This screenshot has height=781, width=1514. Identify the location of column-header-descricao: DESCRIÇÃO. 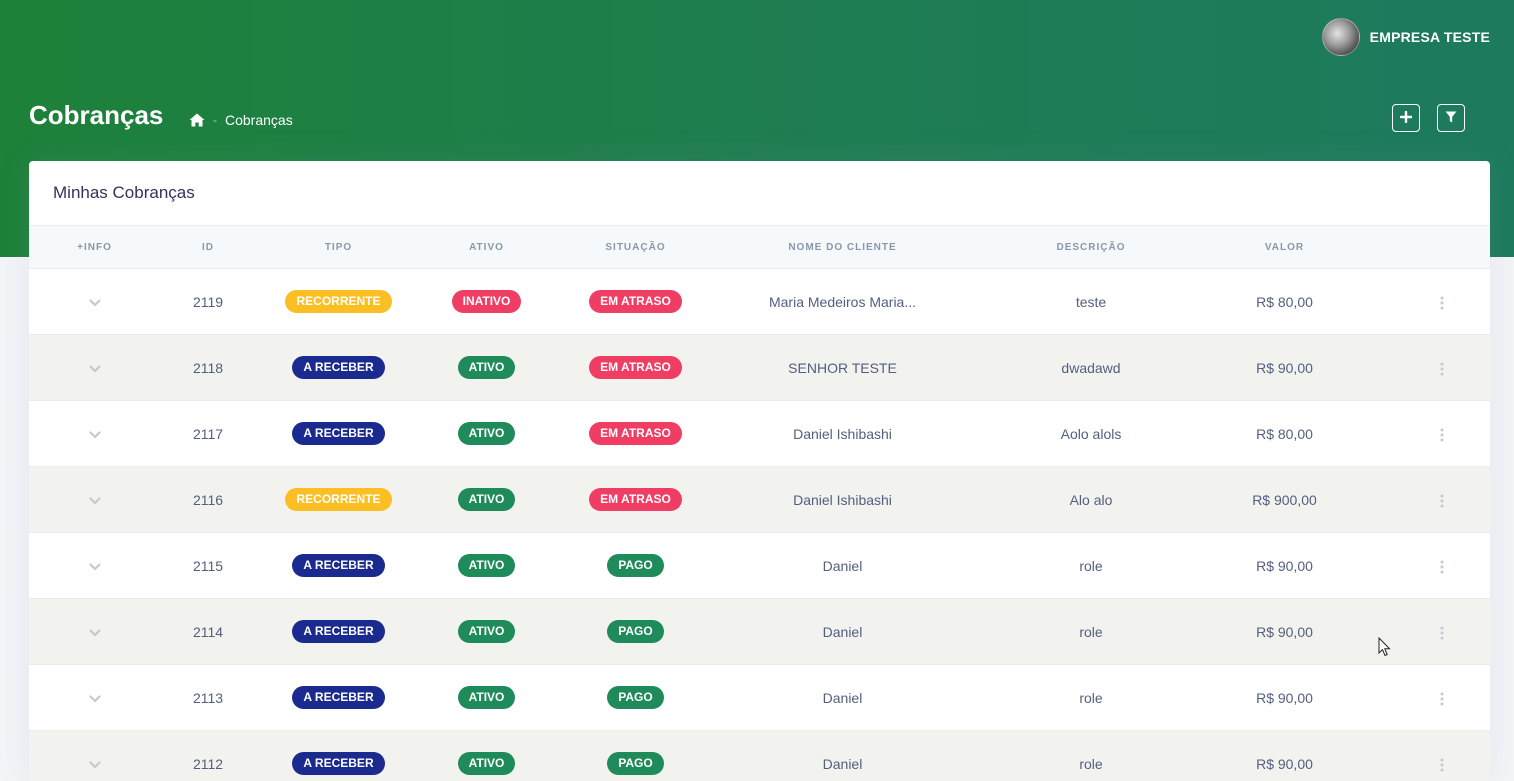
(1091, 247).